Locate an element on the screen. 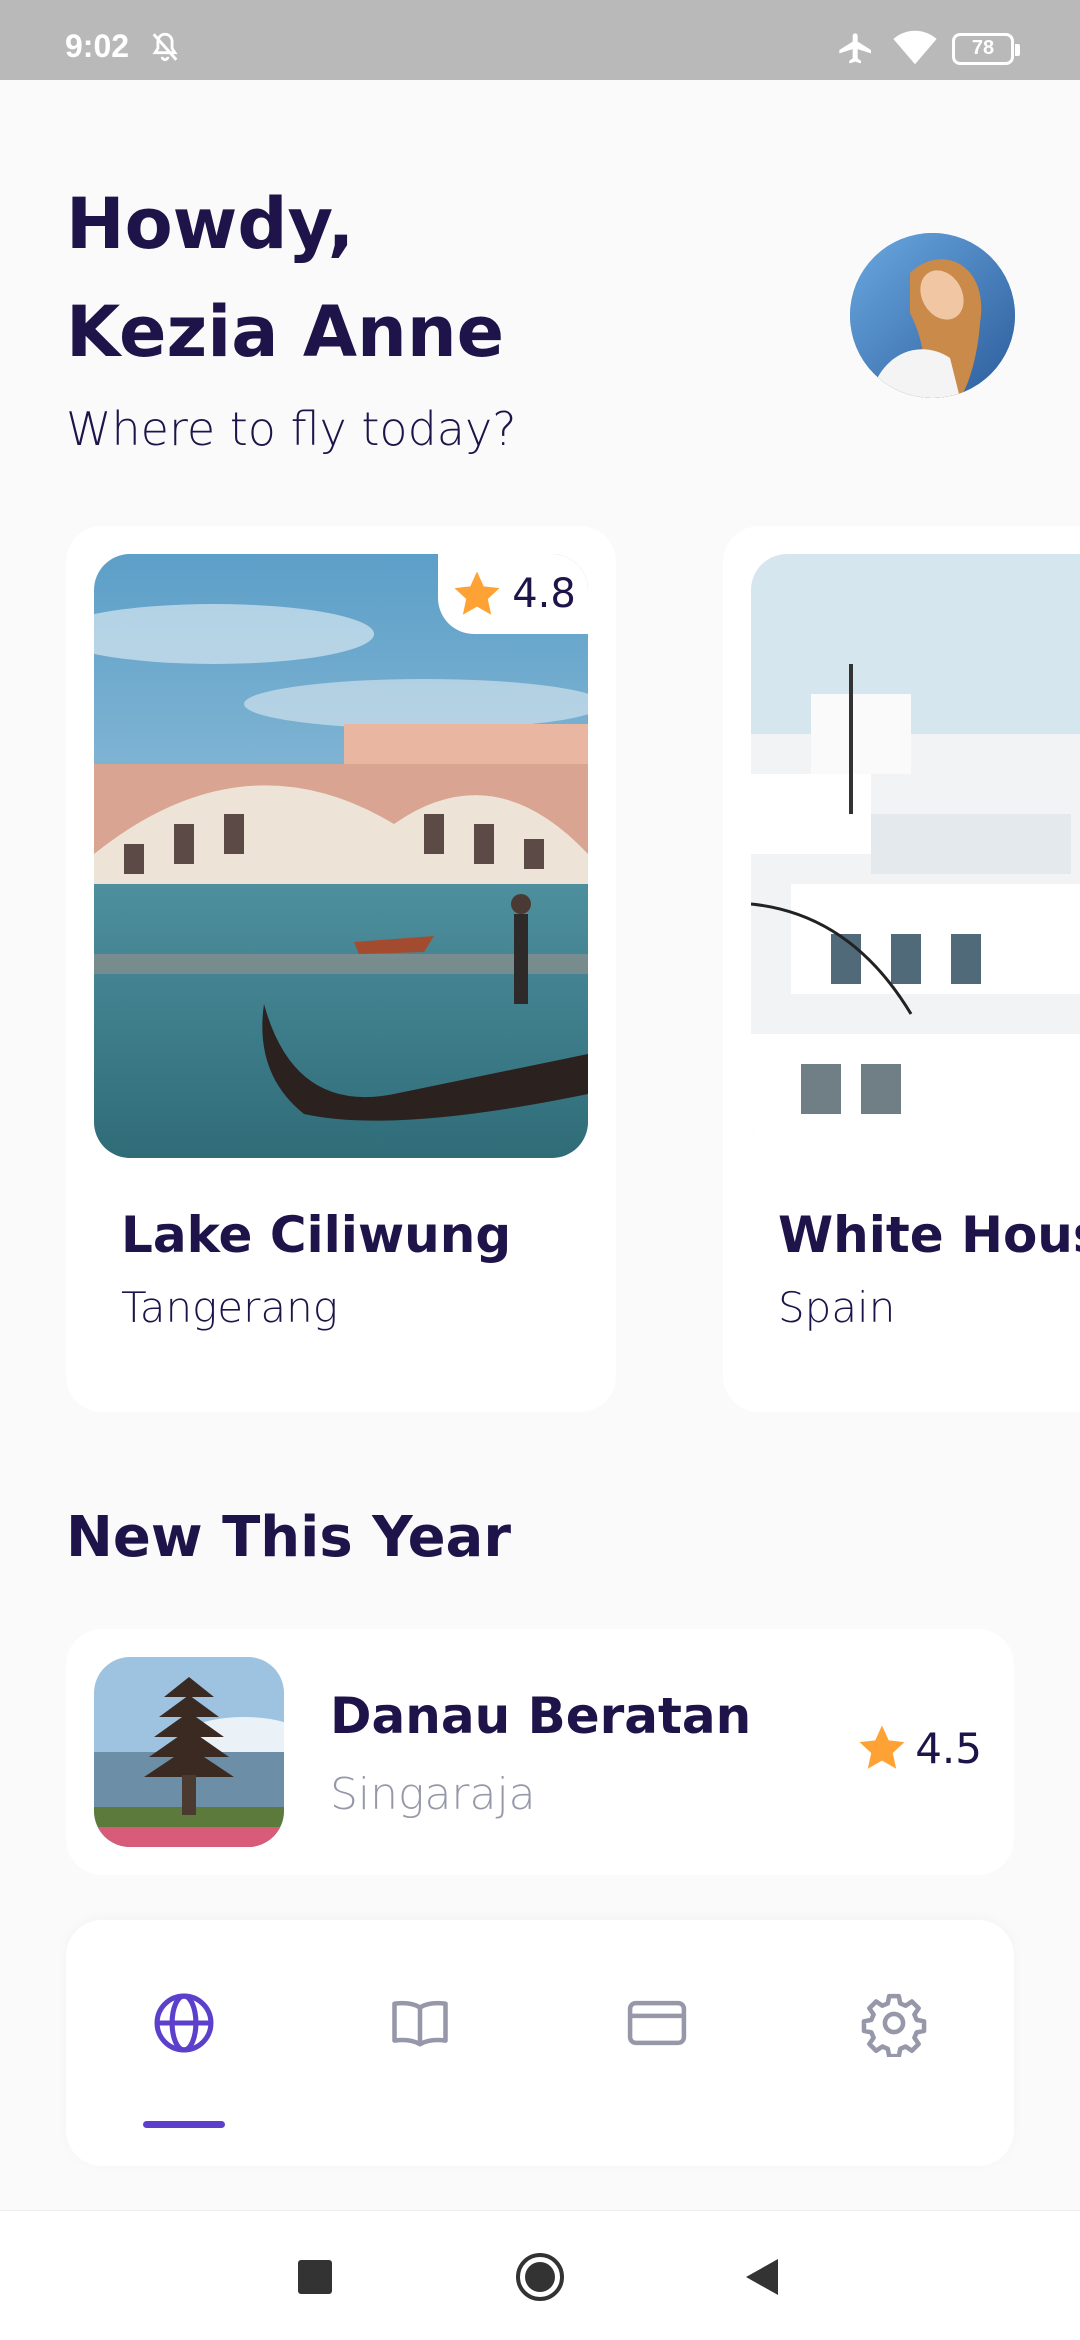 The width and height of the screenshot is (1080, 2340). user-name: Kezia Anne is located at coordinates (285, 332).